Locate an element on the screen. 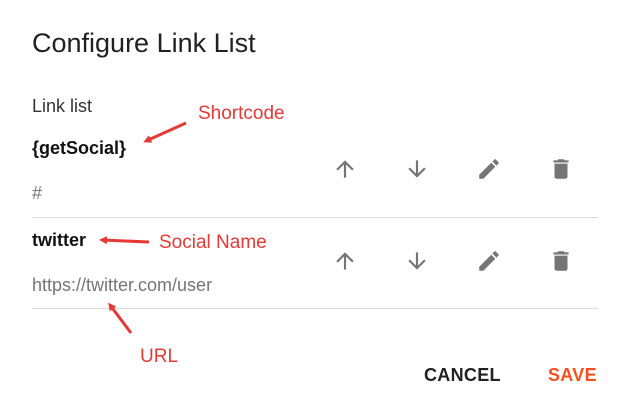 The width and height of the screenshot is (628, 416). item-url: https://twitter.com/user is located at coordinates (122, 285).